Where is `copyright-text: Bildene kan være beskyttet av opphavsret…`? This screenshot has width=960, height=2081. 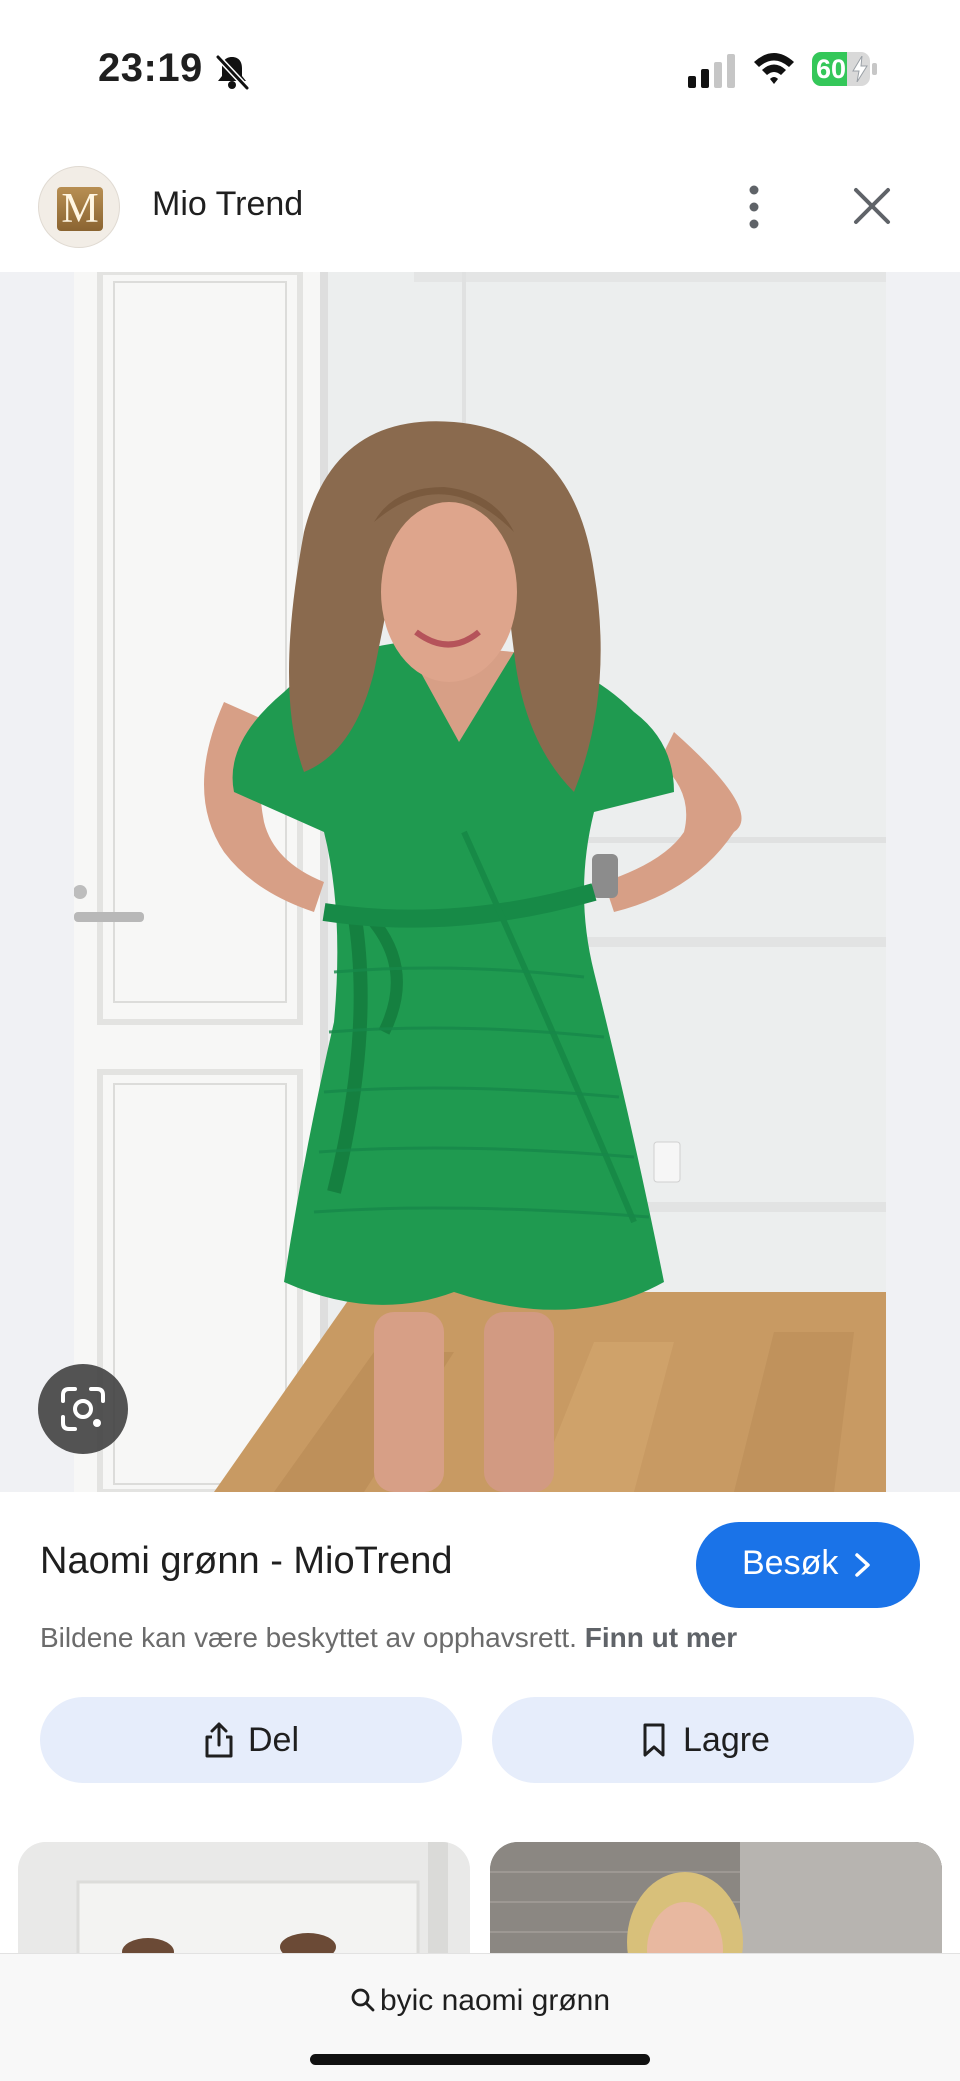
copyright-text: Bildene kan være beskyttet av opphavsret… is located at coordinates (308, 1637).